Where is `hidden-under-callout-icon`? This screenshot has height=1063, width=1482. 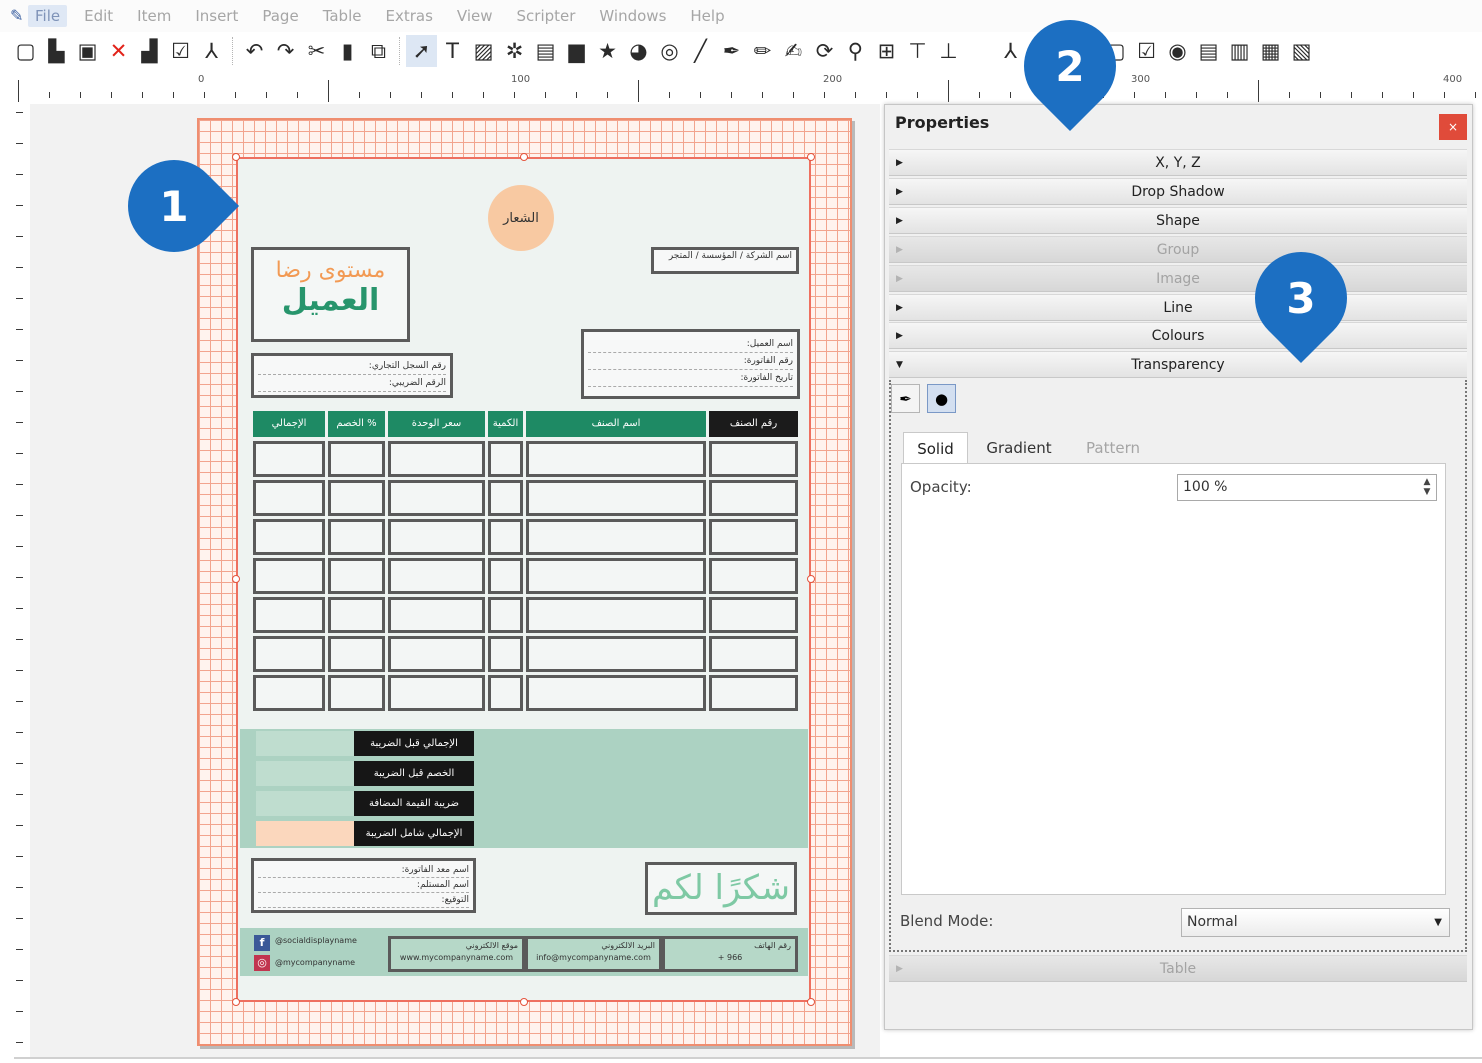 hidden-under-callout-icon is located at coordinates (979, 51).